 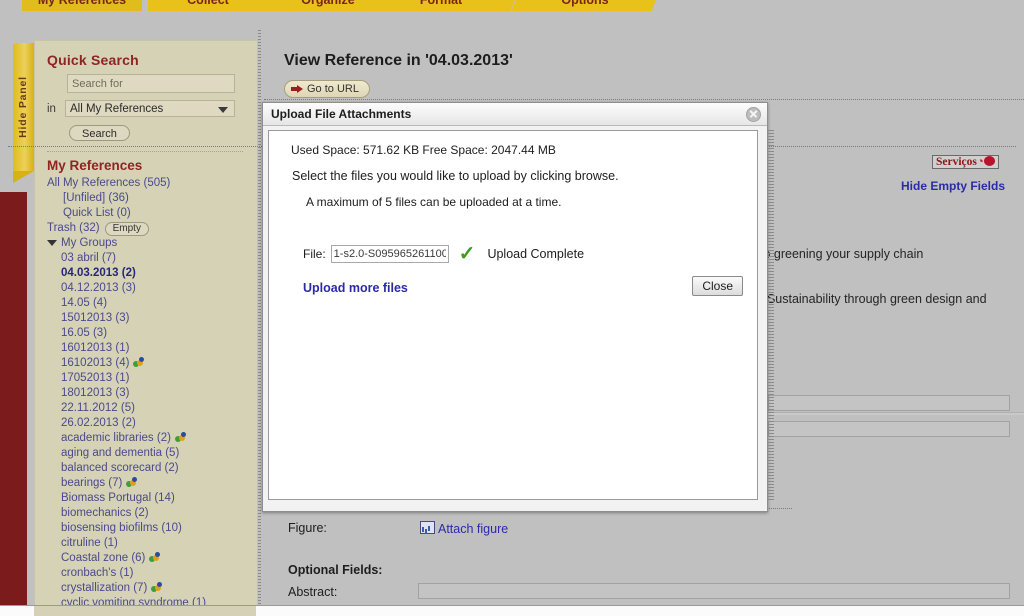 I want to click on tree-item-unfiled: [Unfiled] (36), so click(x=146, y=198).